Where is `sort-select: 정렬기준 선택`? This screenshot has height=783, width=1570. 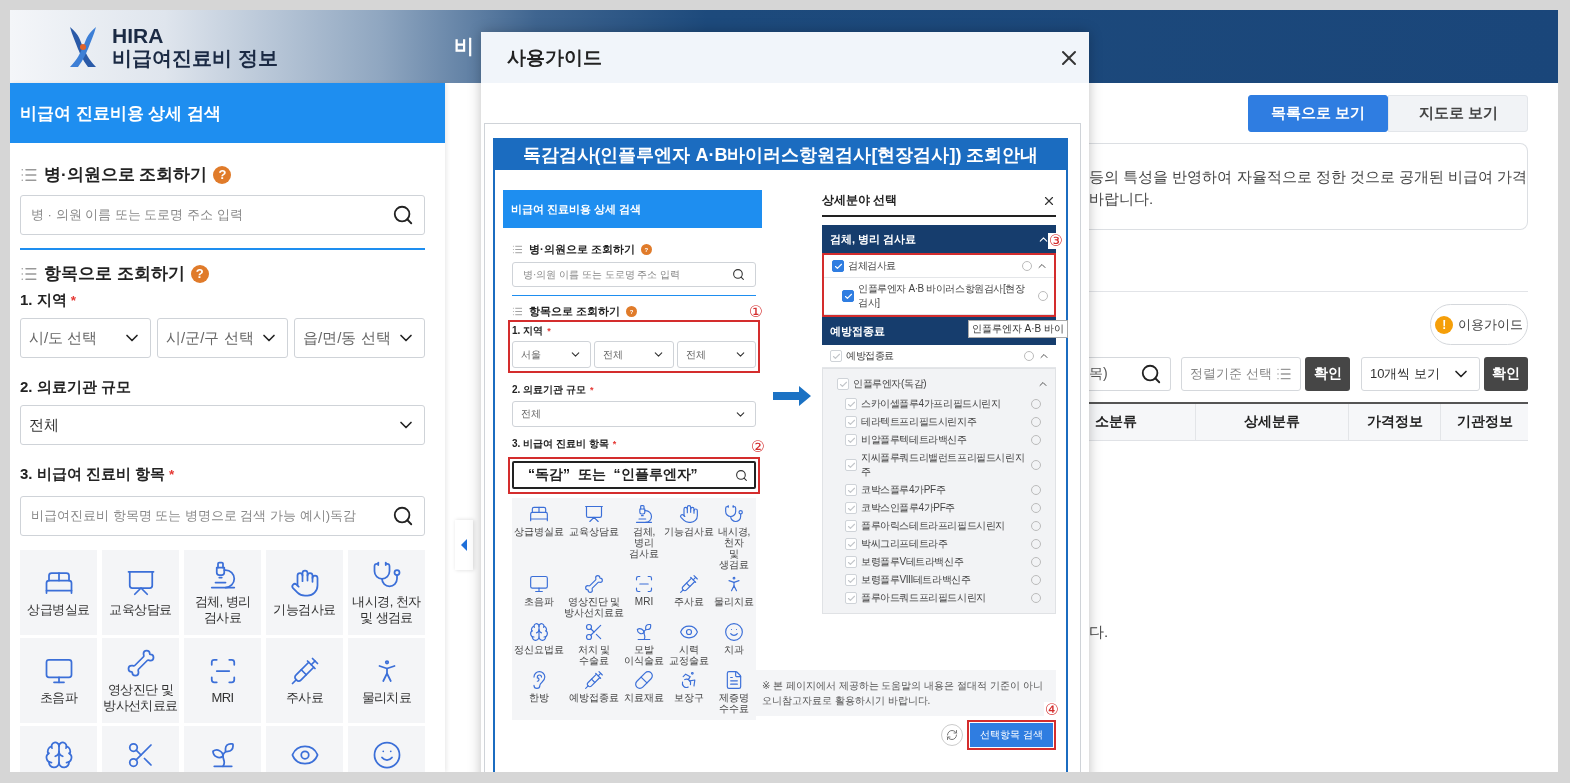
sort-select: 정렬기준 선택 is located at coordinates (1241, 374).